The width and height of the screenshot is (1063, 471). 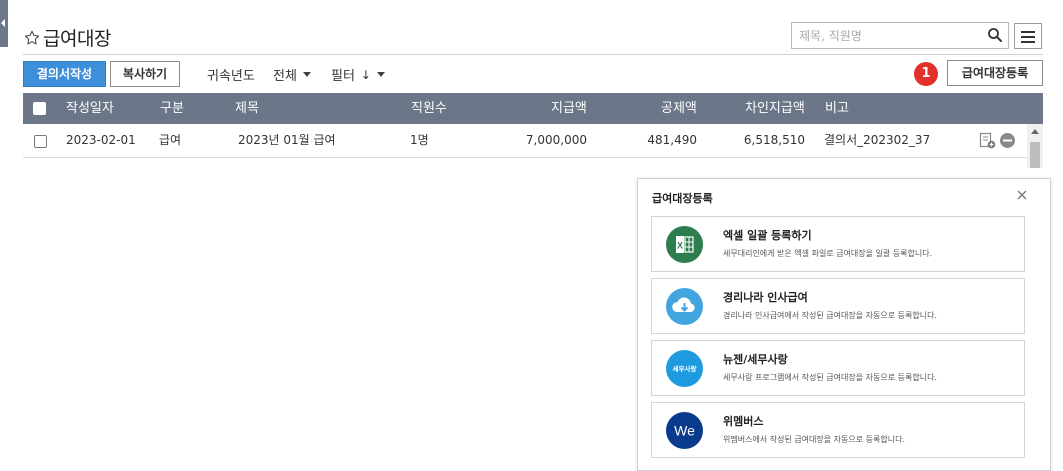 I want to click on cloud-download-icon, so click(x=684, y=306).